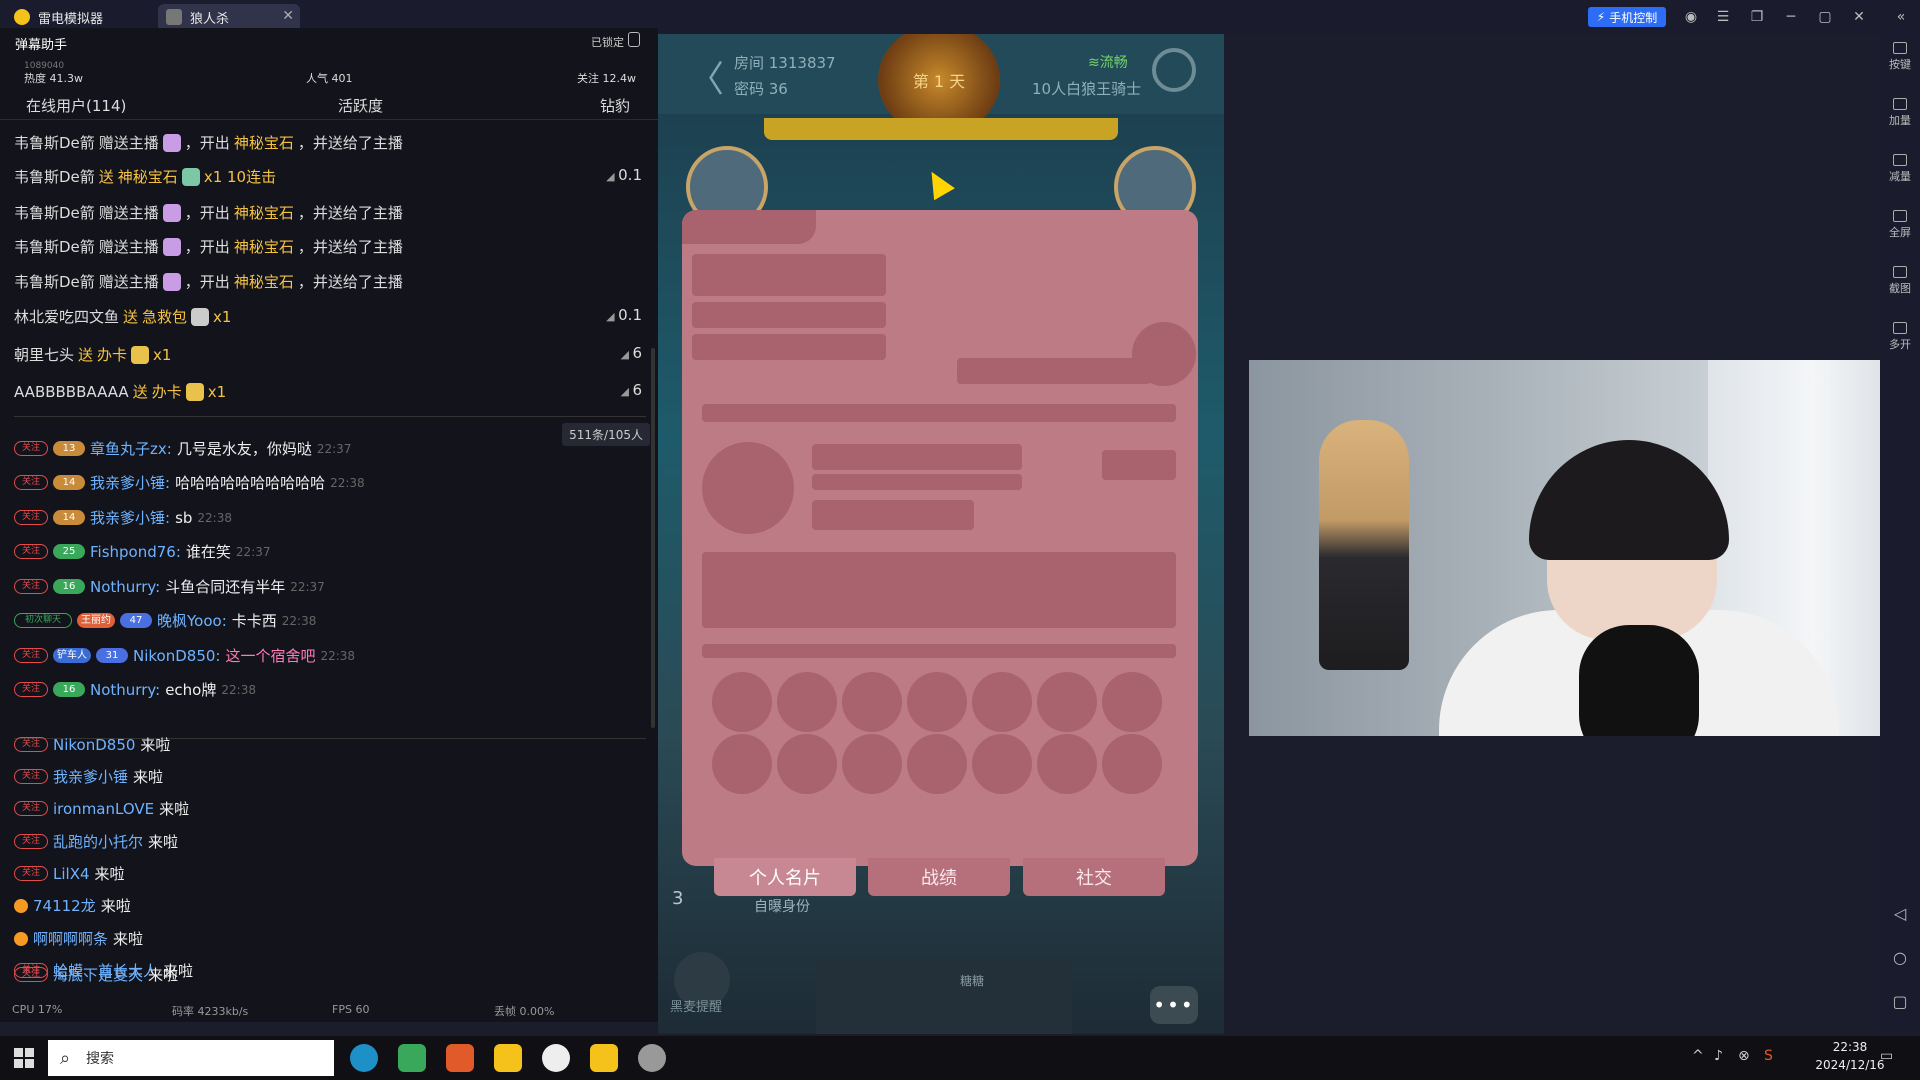 The image size is (1920, 1080). What do you see at coordinates (96, 974) in the screenshot?
I see `arrival-message: 关注 海底下是夏天 来啦` at bounding box center [96, 974].